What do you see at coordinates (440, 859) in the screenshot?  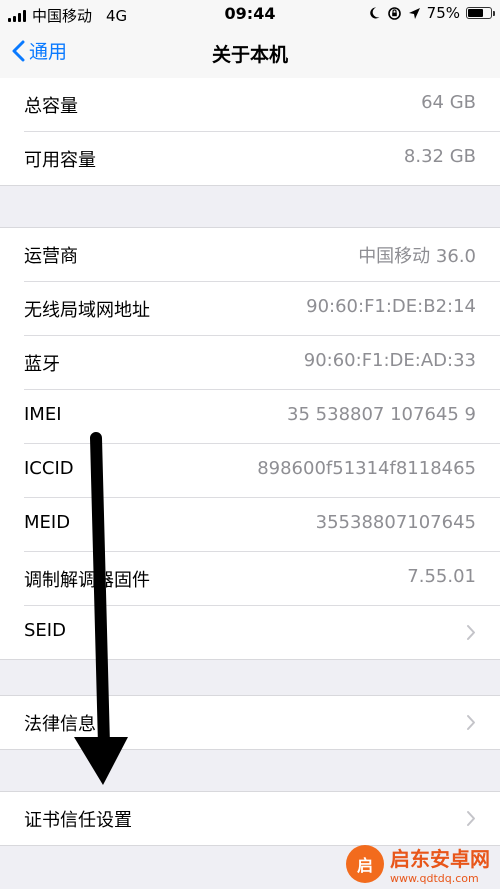 I see `watermark-name: 启东安卓网` at bounding box center [440, 859].